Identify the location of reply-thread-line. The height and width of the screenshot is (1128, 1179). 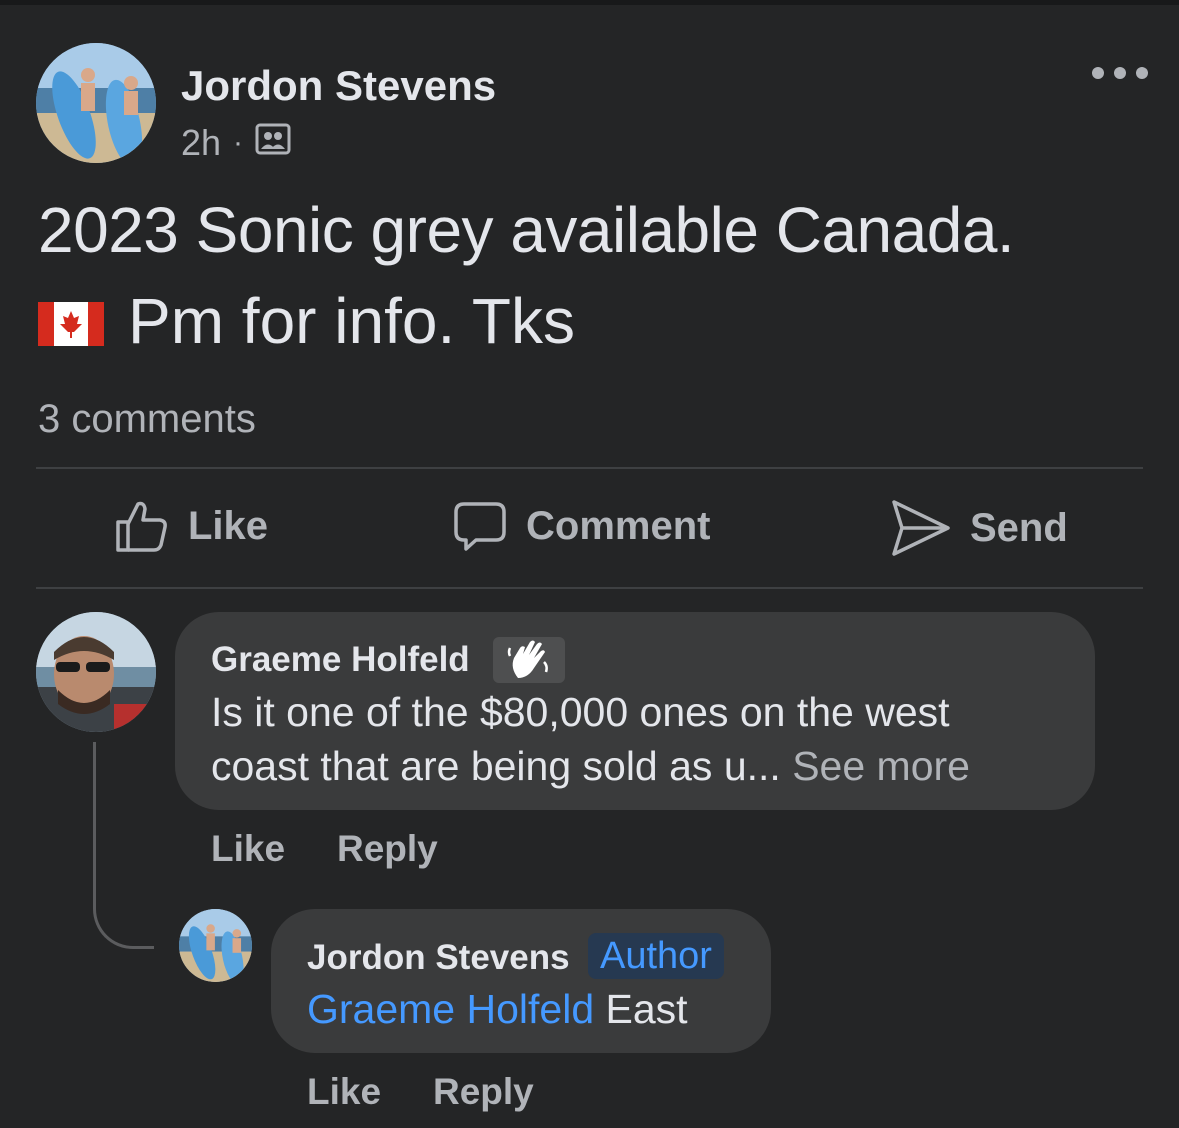
(123, 845).